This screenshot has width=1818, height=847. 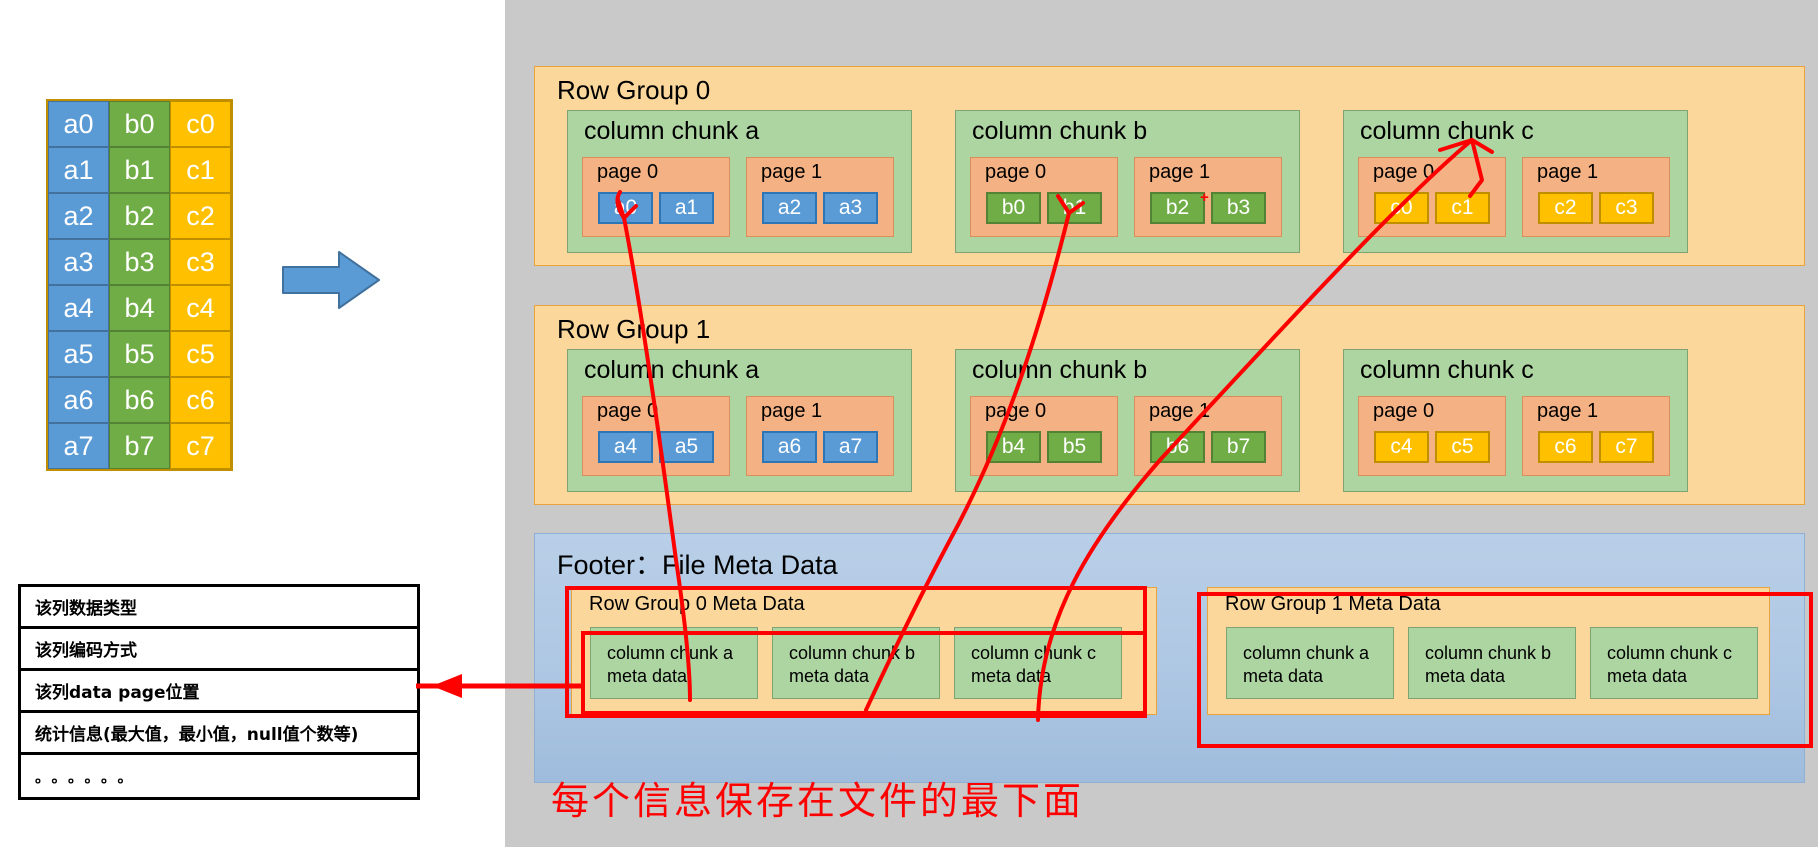 I want to click on source-cell: b4, so click(x=139, y=308).